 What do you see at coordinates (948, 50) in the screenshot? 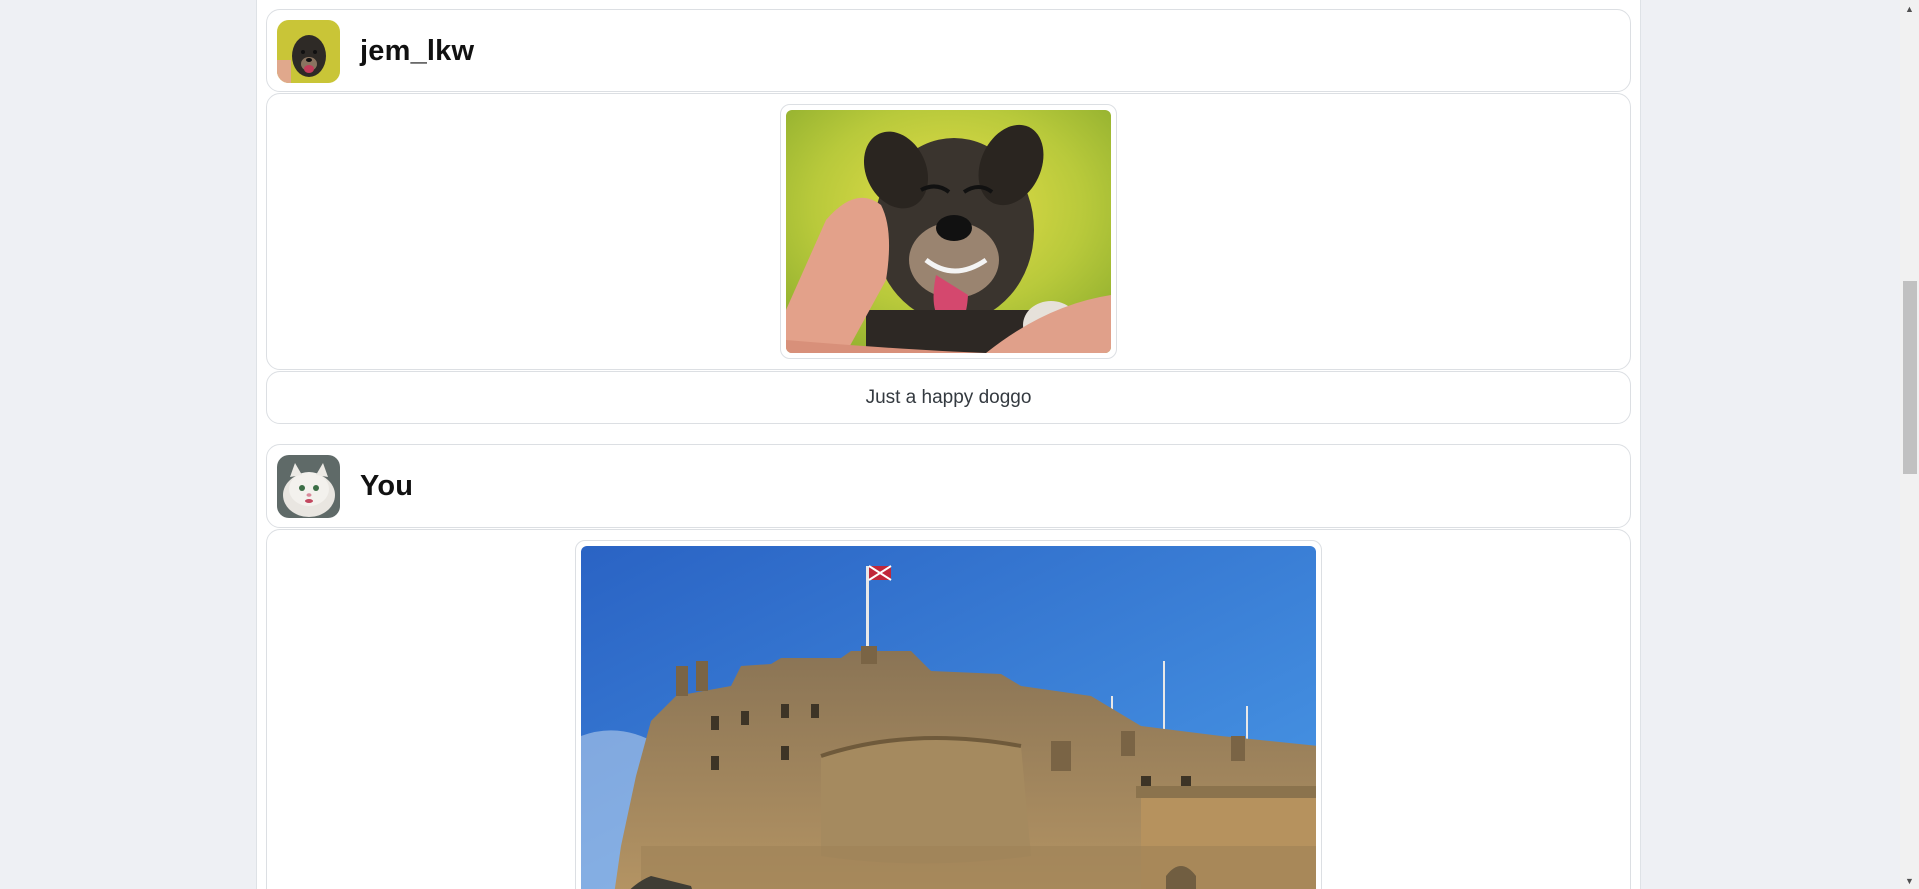
I see `post-header: jem_lkw` at bounding box center [948, 50].